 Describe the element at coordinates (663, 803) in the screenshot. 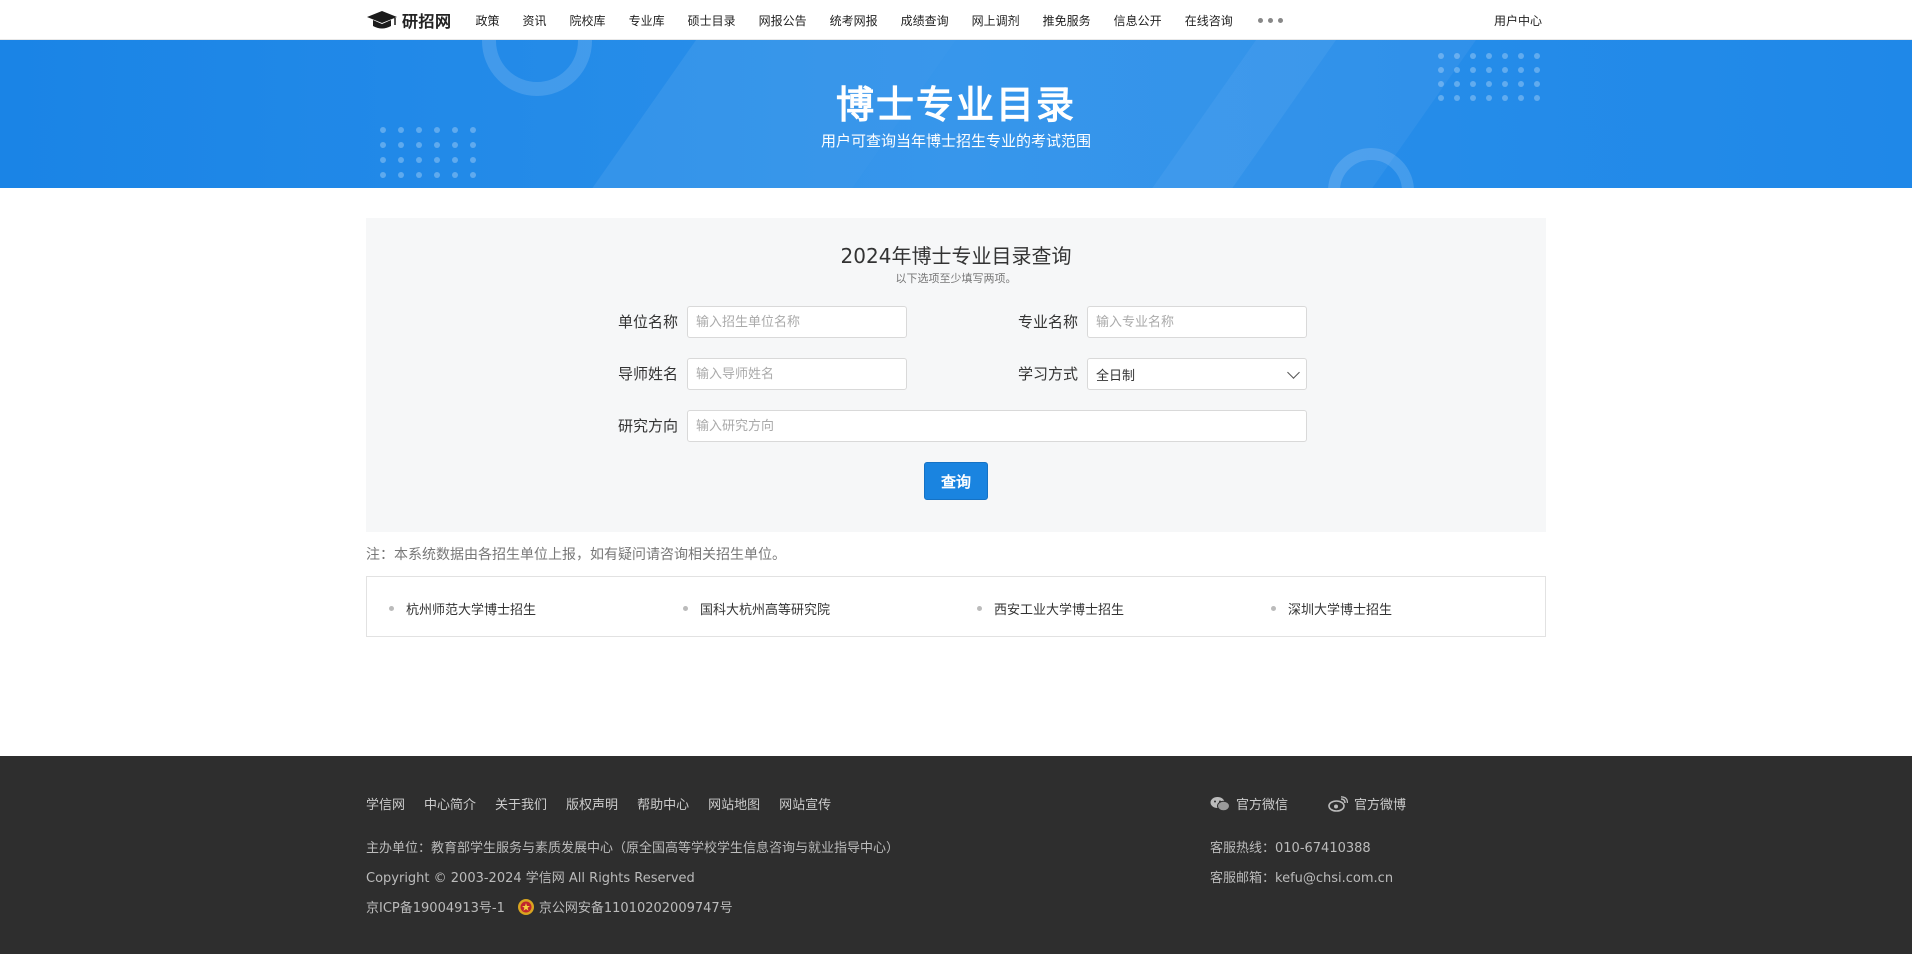

I see `footer-link: 帮助中心` at that location.